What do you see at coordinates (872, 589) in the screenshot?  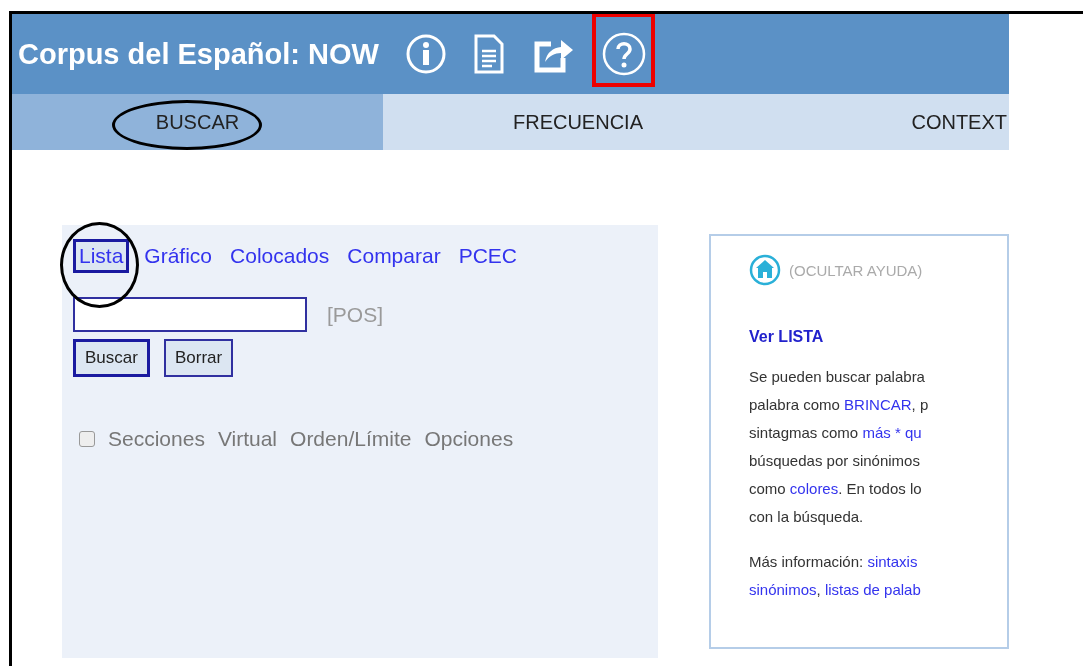 I see `help-link: listas de palab` at bounding box center [872, 589].